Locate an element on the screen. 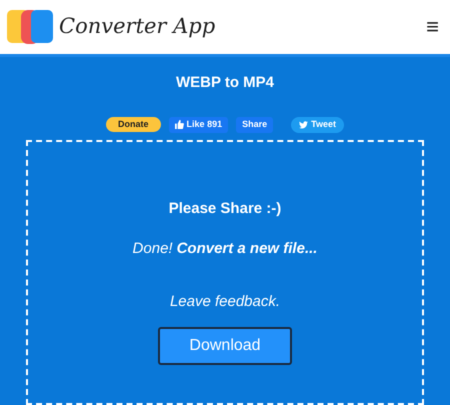 The width and height of the screenshot is (450, 405). thumbs-up-icon is located at coordinates (179, 124).